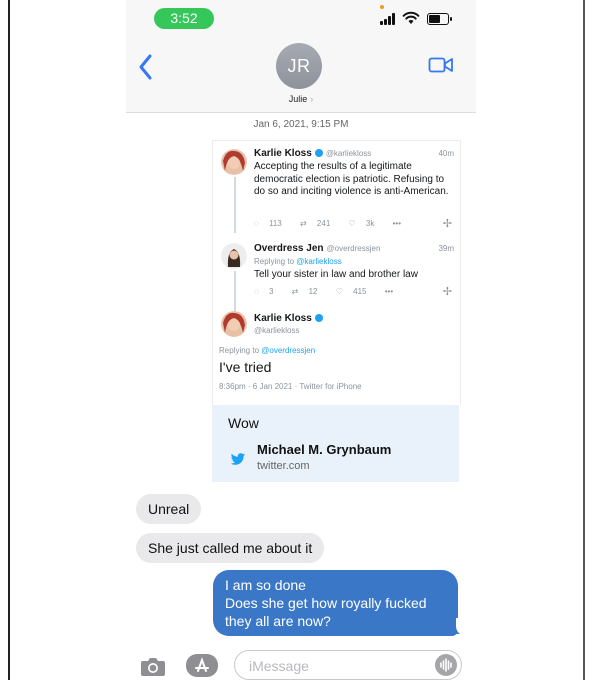 The height and width of the screenshot is (682, 594). I want to click on audio-message-icon, so click(446, 665).